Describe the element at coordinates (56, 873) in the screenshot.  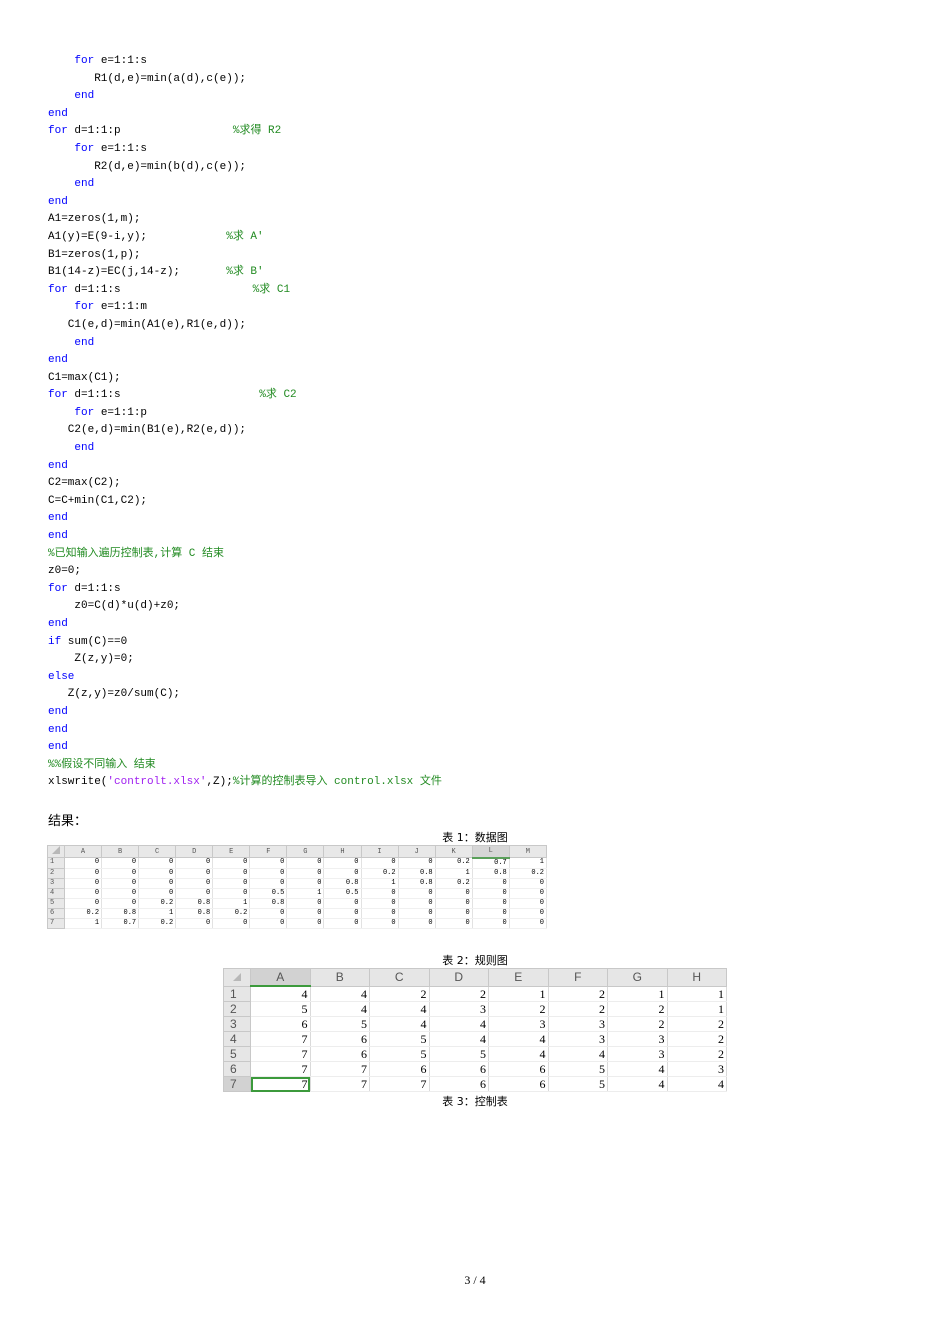
I see `row-header: 2` at that location.